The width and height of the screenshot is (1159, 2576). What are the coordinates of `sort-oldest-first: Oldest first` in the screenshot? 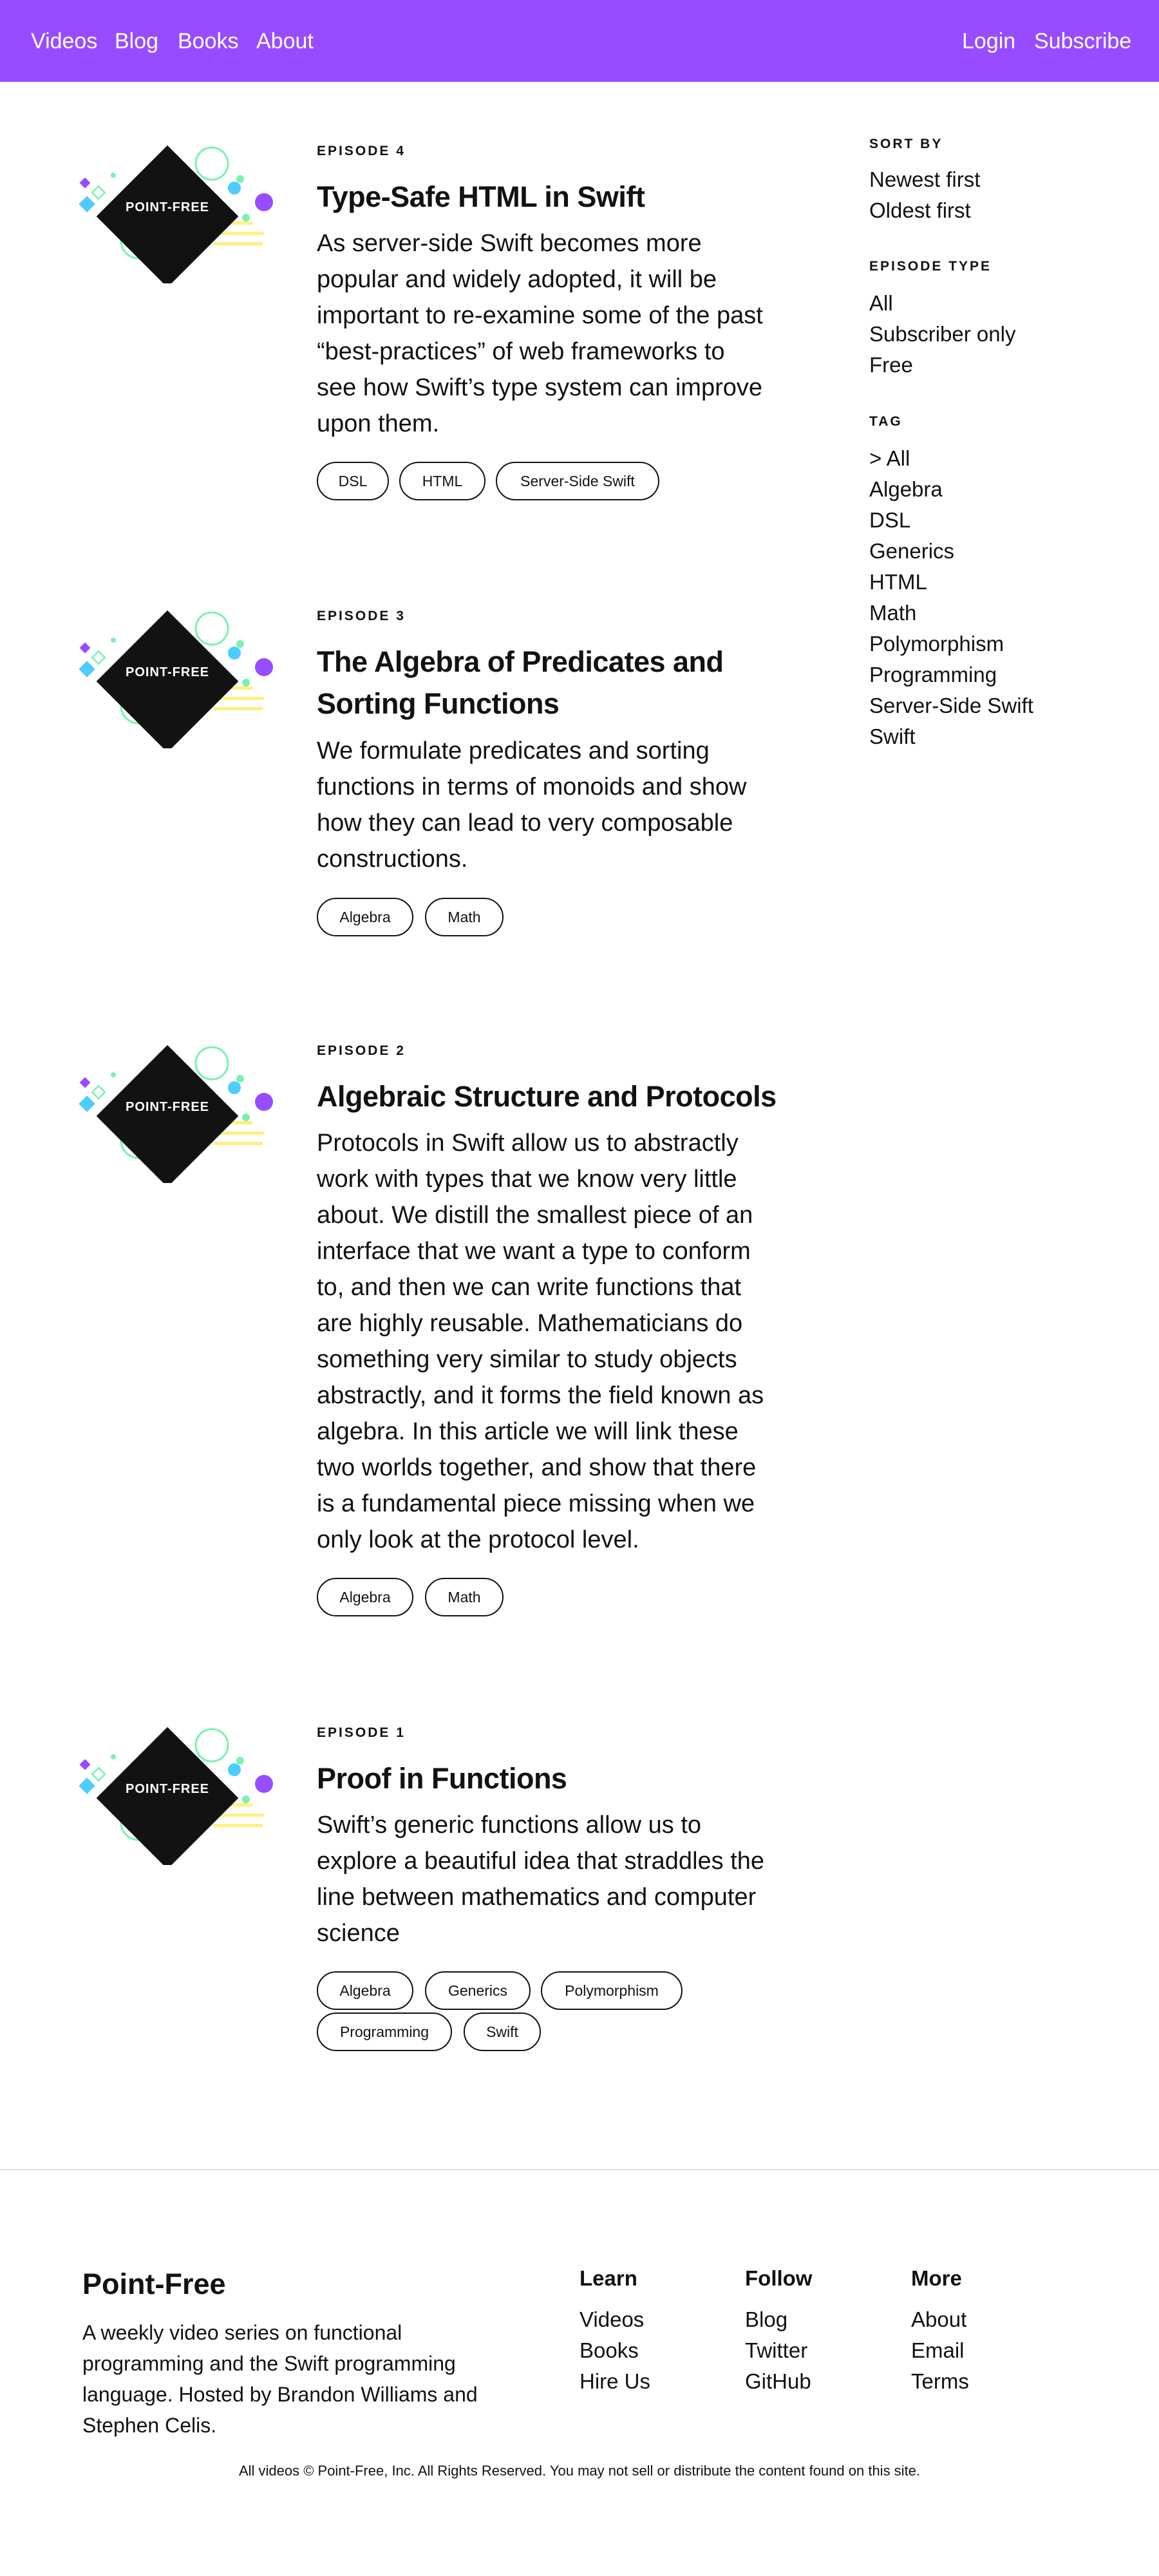 It's located at (920, 210).